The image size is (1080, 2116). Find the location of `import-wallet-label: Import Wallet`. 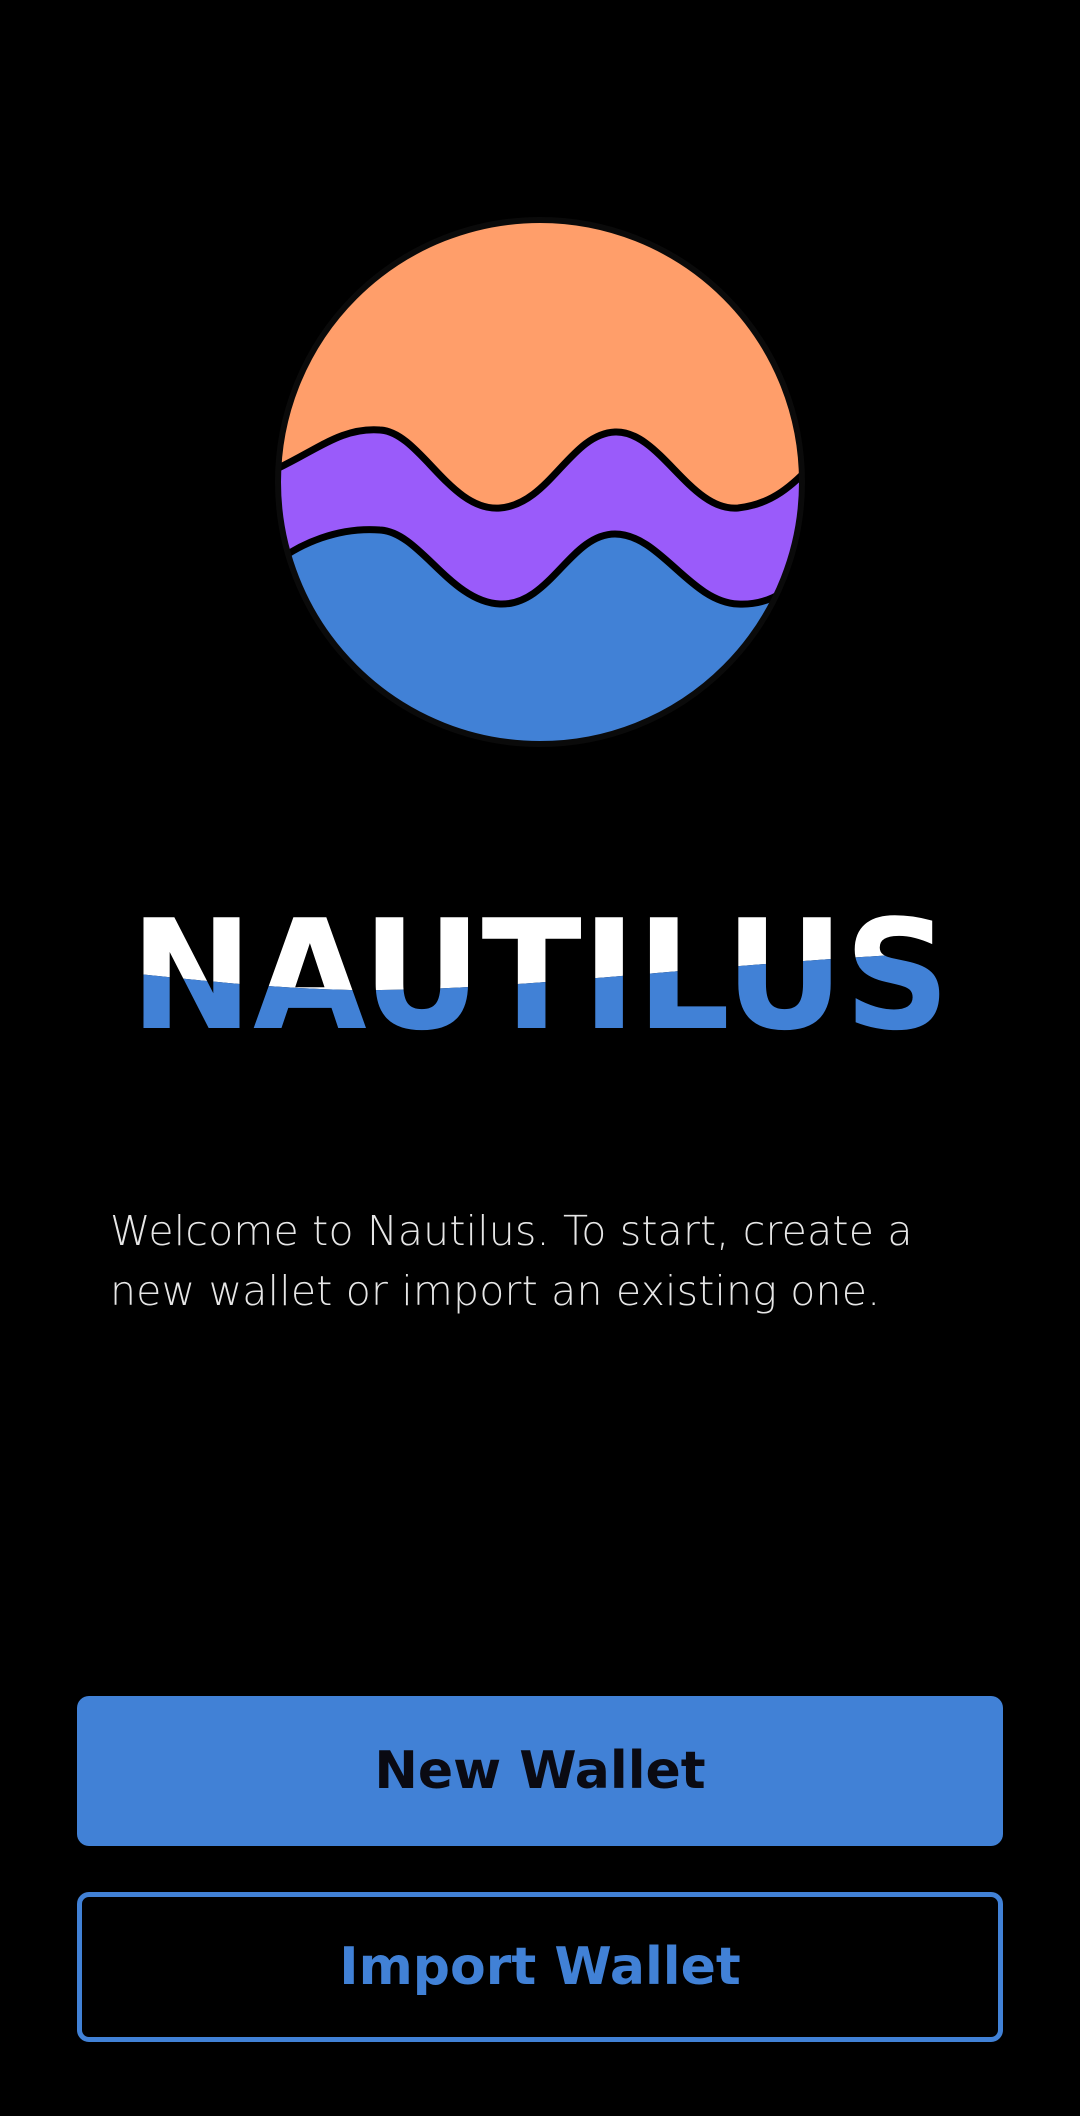

import-wallet-label: Import Wallet is located at coordinates (540, 1967).